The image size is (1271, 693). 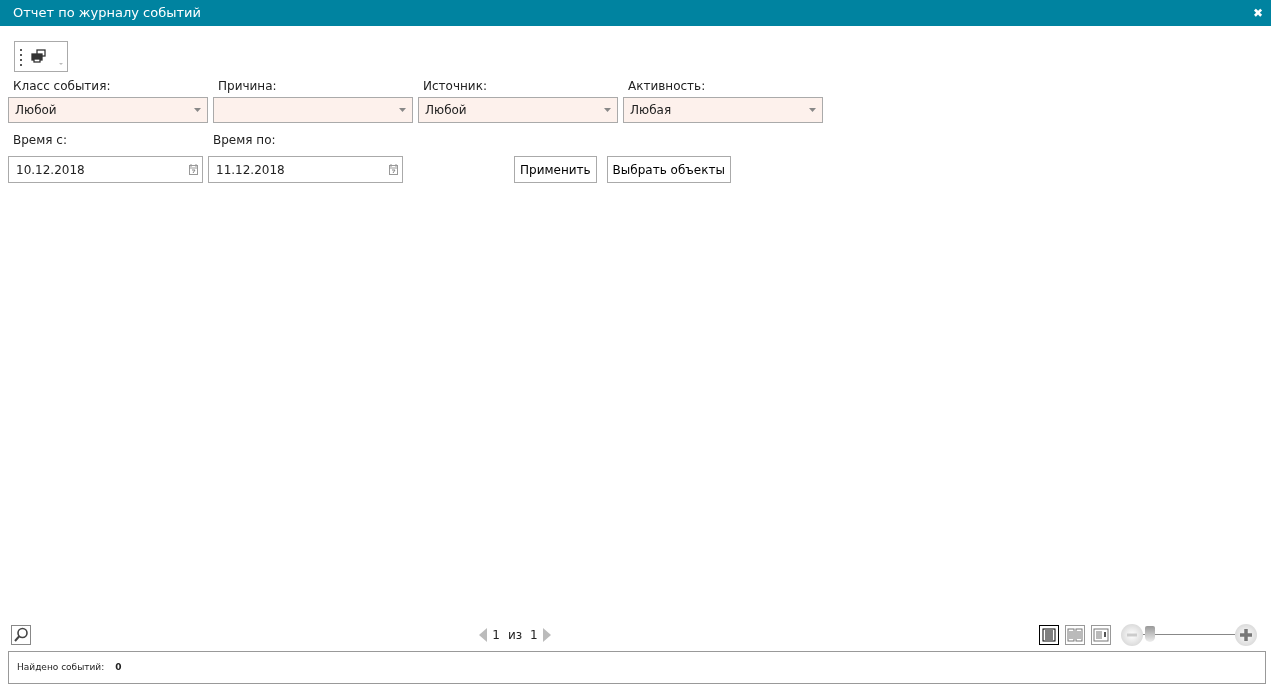 I want to click on print-toolbar-button, so click(x=41, y=56).